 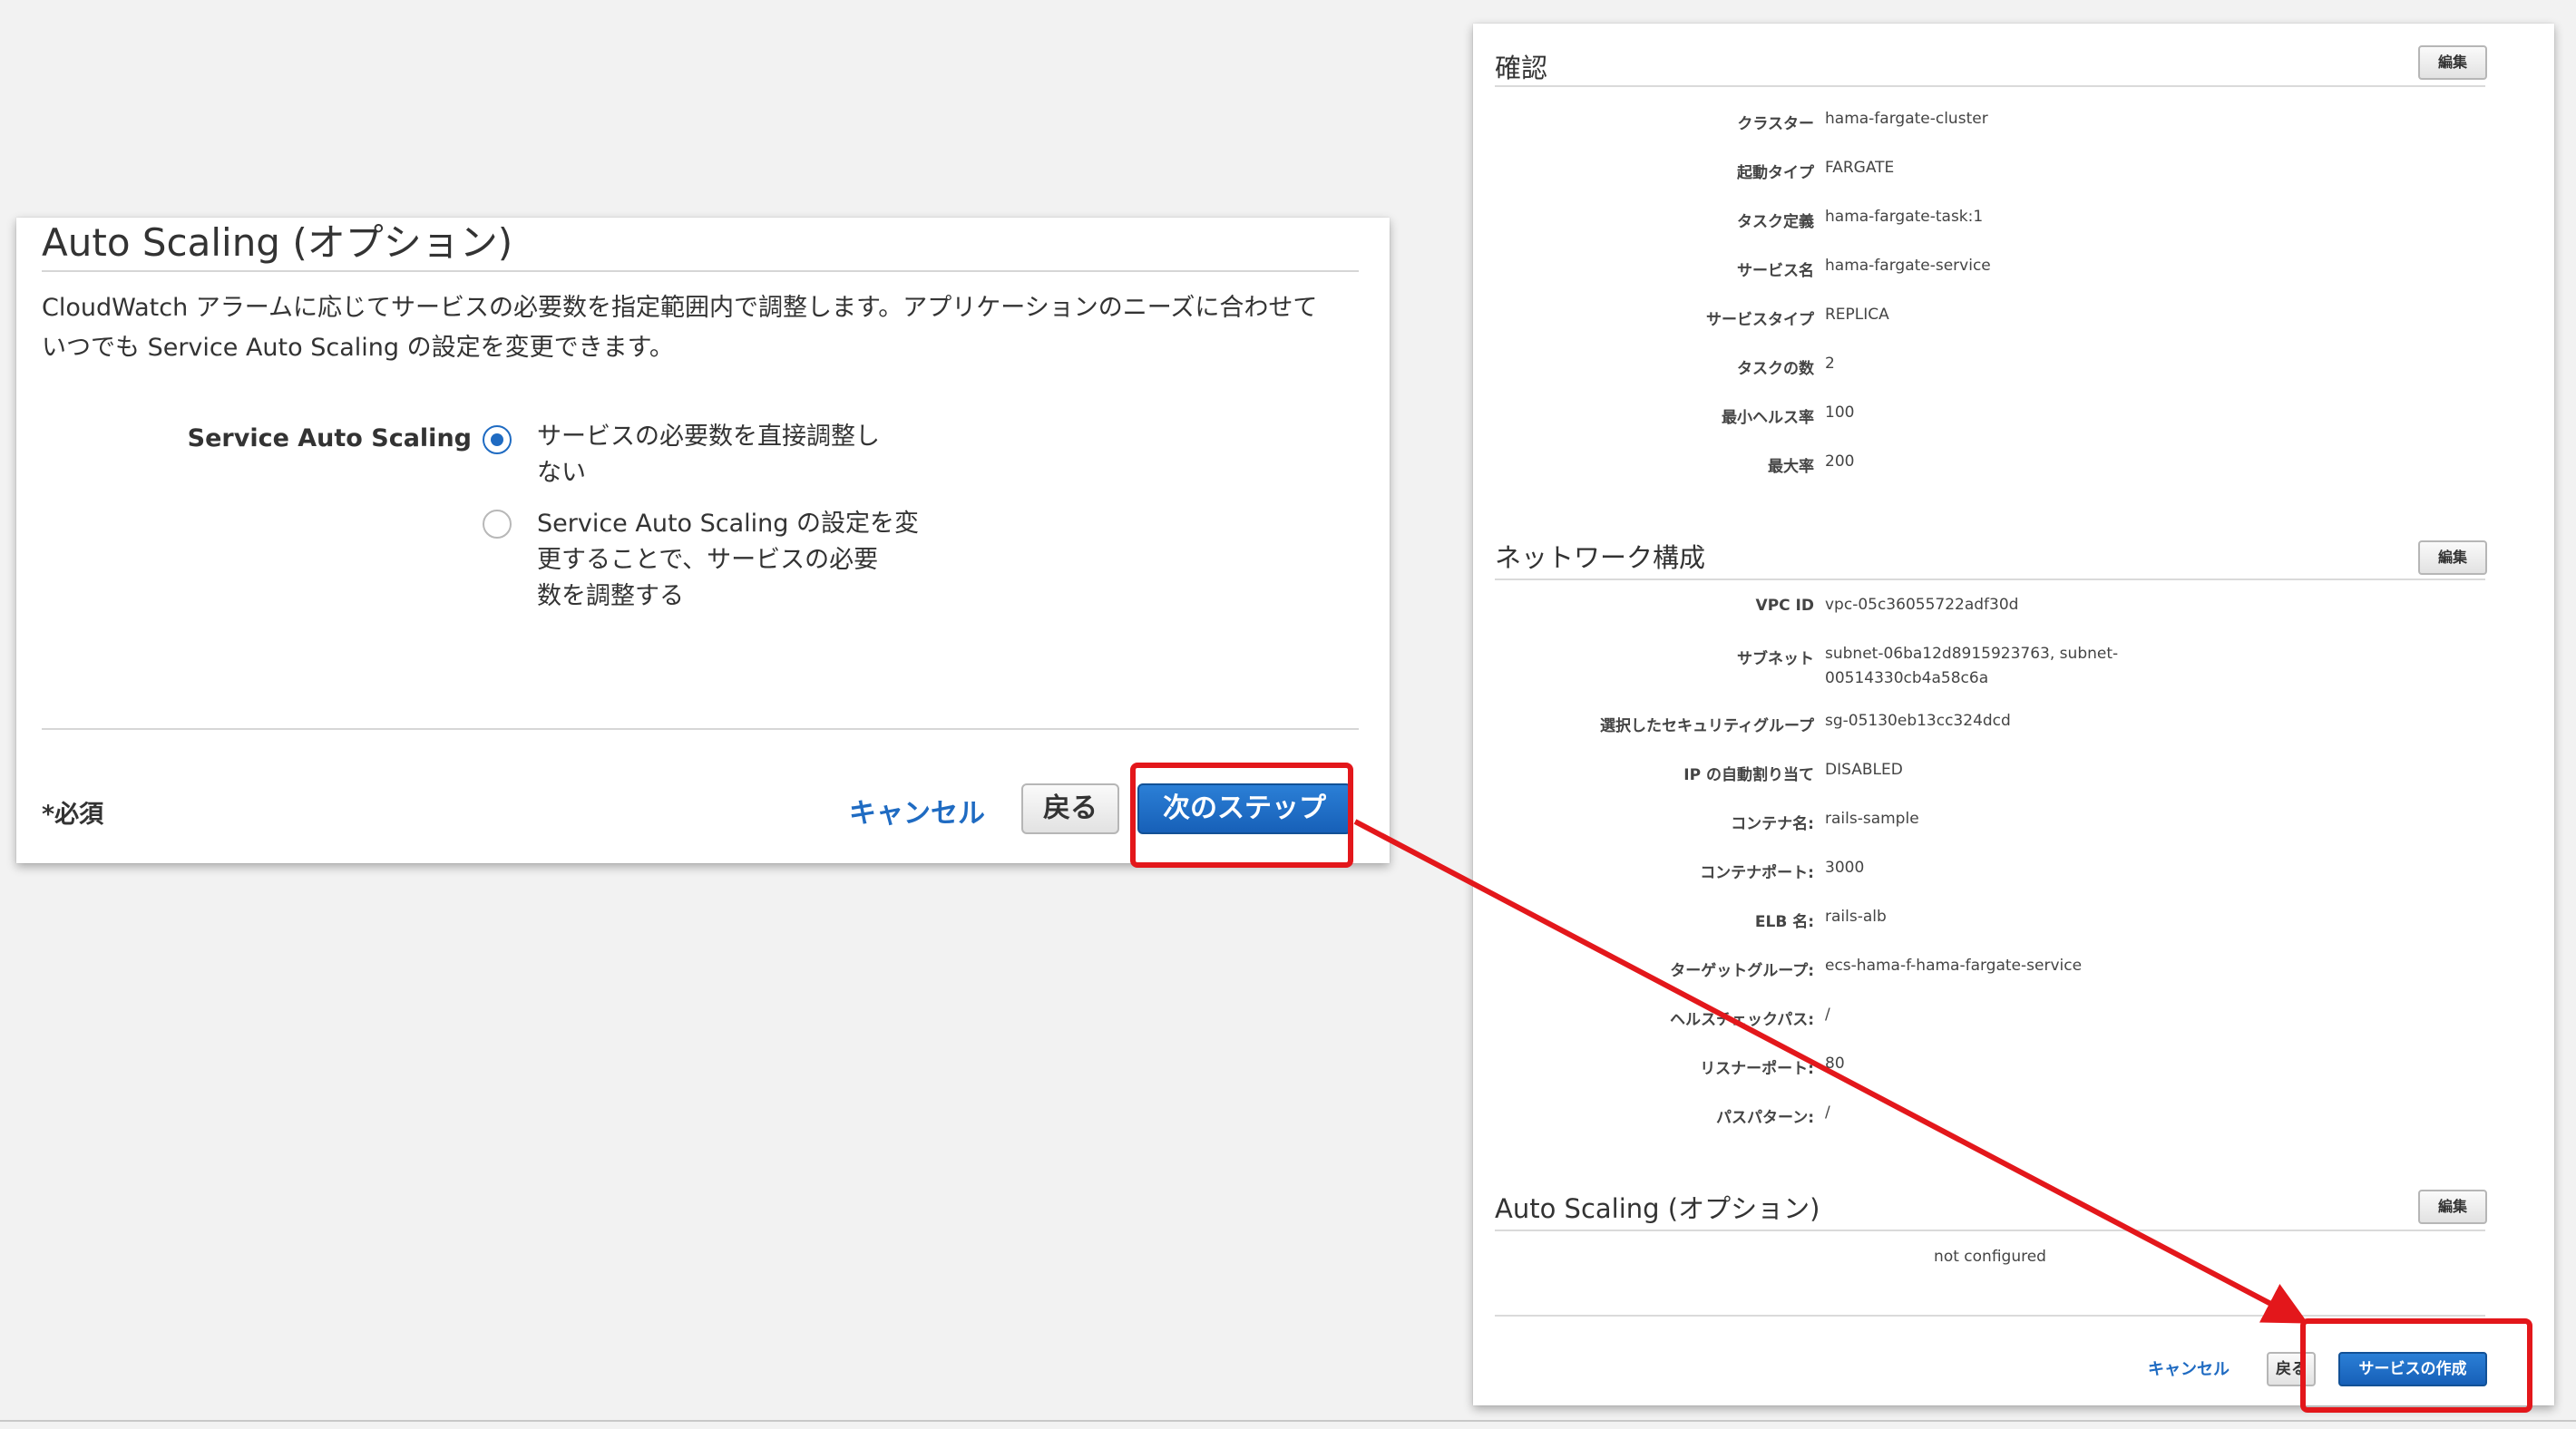 What do you see at coordinates (1760, 320) in the screenshot?
I see `field-label: サービスタイプ` at bounding box center [1760, 320].